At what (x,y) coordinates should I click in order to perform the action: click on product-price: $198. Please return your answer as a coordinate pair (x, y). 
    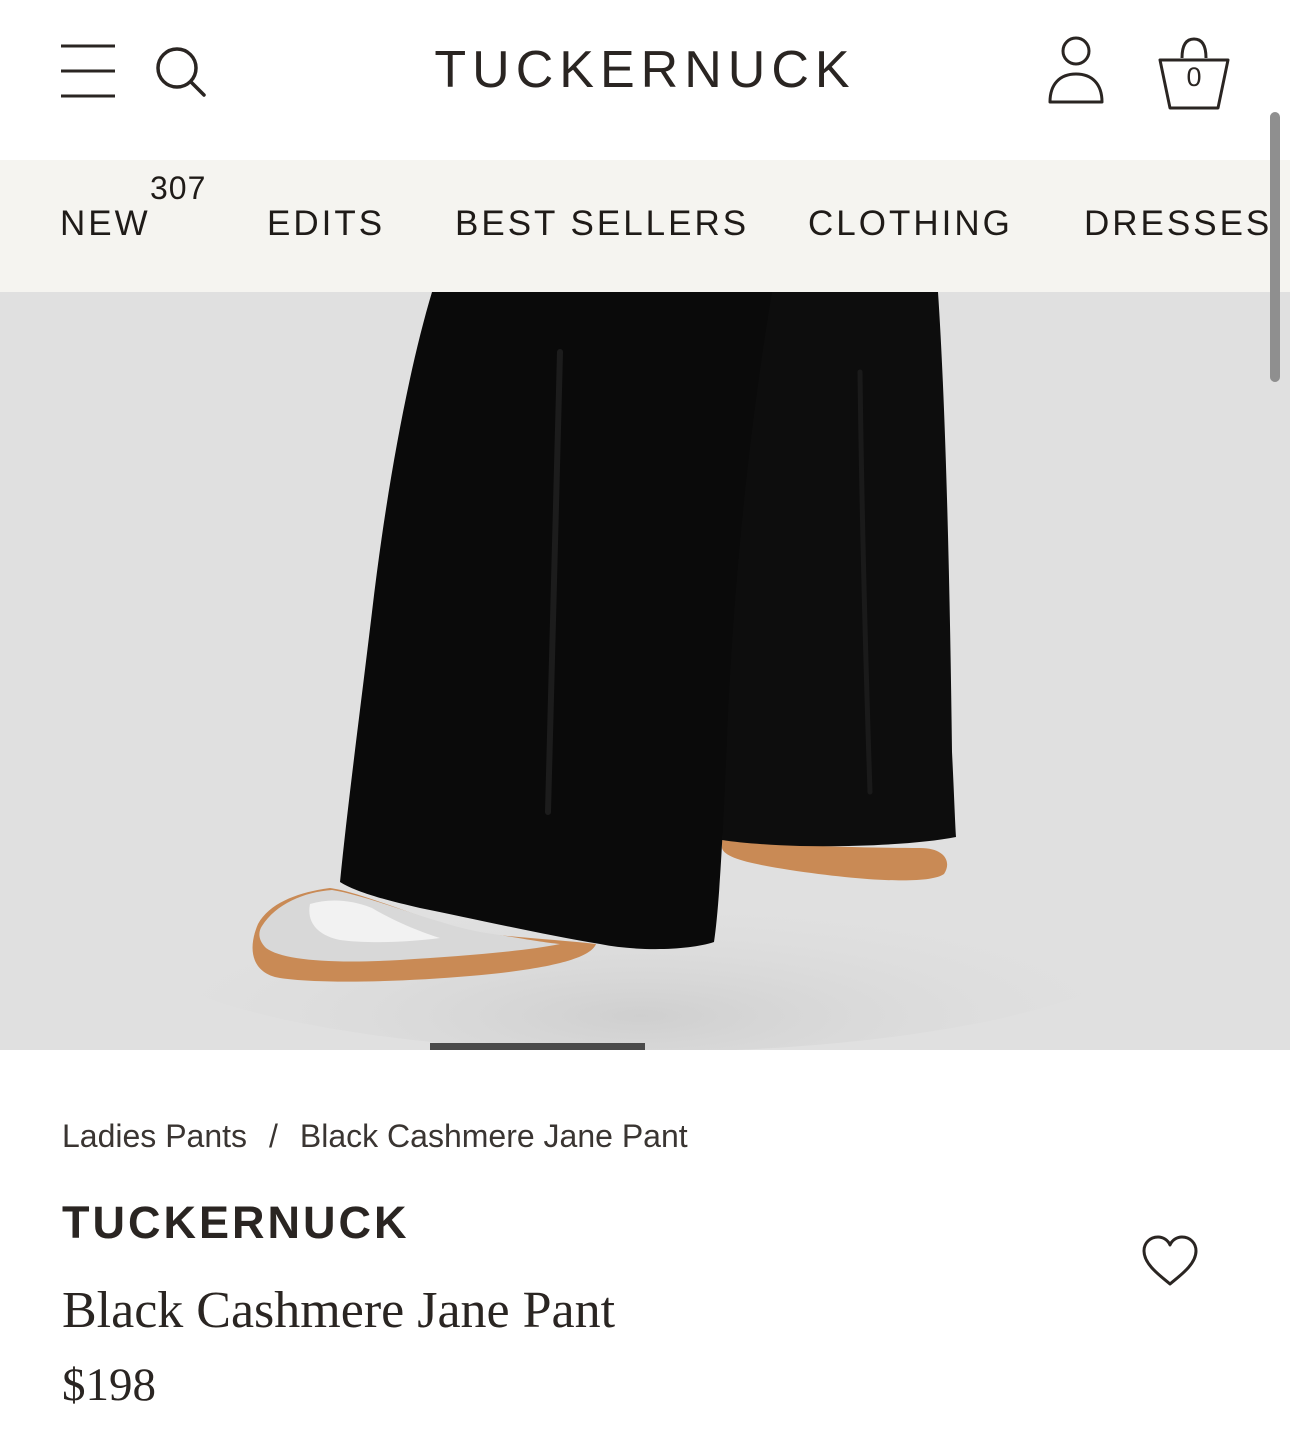
    Looking at the image, I should click on (109, 1385).